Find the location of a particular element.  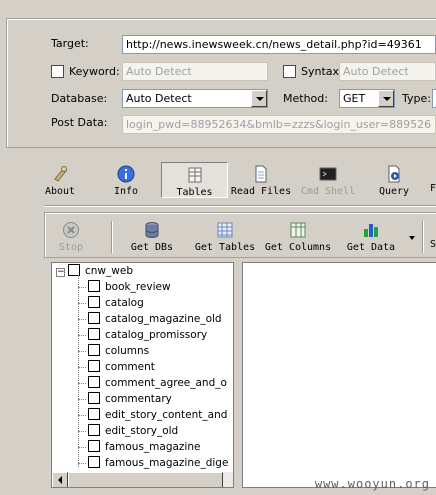

keyword-checkbox is located at coordinates (57, 71).